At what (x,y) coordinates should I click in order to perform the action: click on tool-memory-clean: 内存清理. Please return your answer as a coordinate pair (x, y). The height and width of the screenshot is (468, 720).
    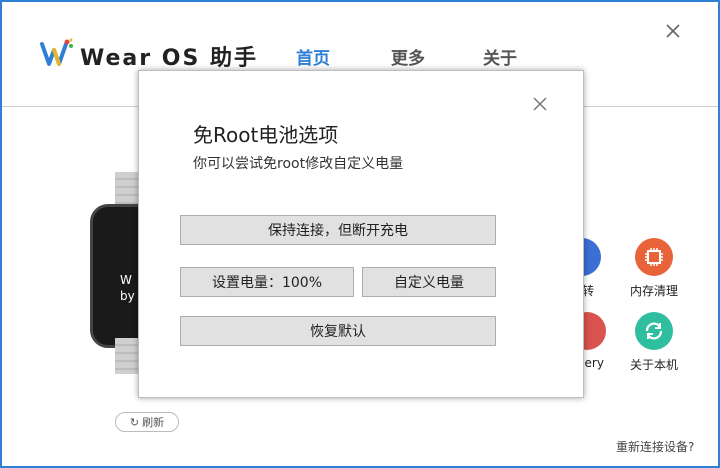
    Looking at the image, I should click on (654, 268).